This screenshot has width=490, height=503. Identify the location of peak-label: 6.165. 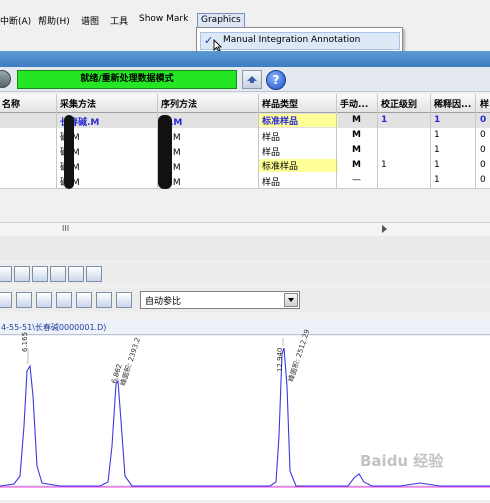
(25, 341).